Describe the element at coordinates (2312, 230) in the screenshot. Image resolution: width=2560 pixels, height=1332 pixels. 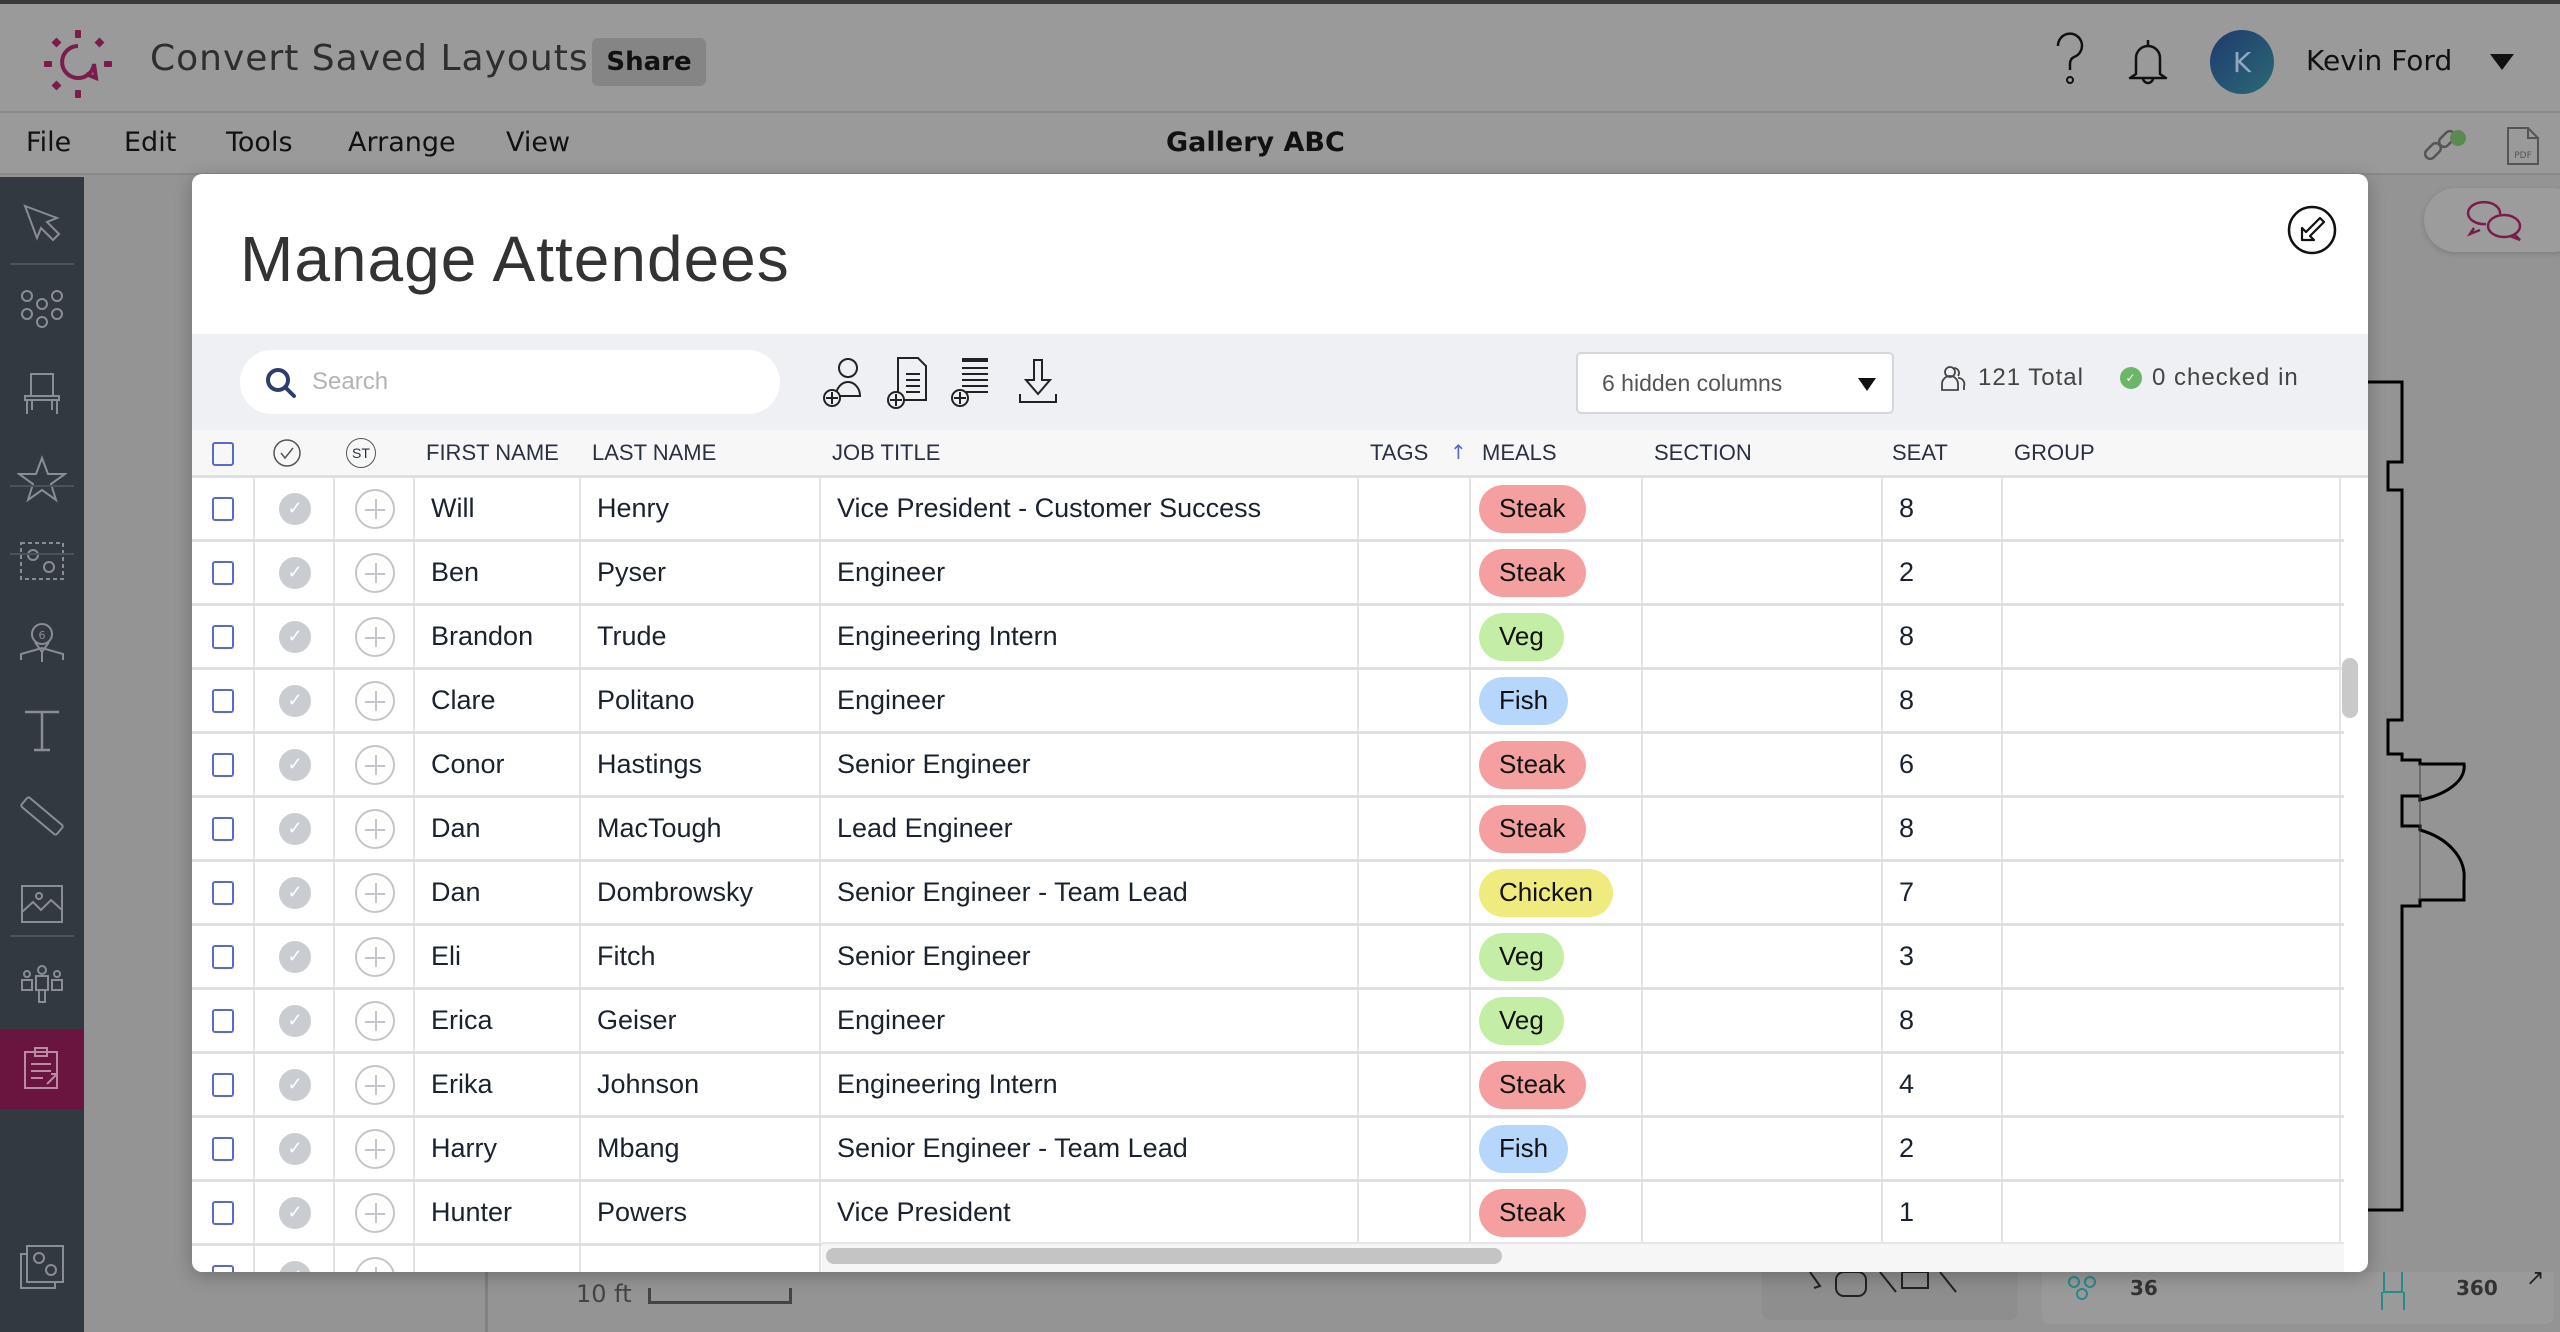
I see `minimize-modal-icon` at that location.